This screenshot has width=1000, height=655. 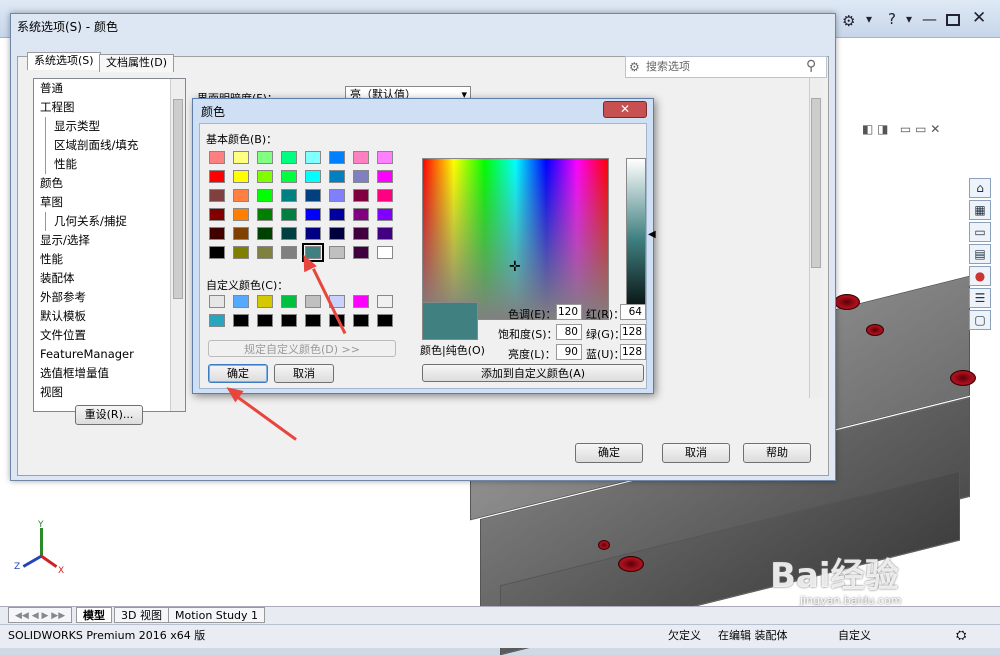 I want to click on tree-item: 区域剖面线/填充, so click(x=109, y=145).